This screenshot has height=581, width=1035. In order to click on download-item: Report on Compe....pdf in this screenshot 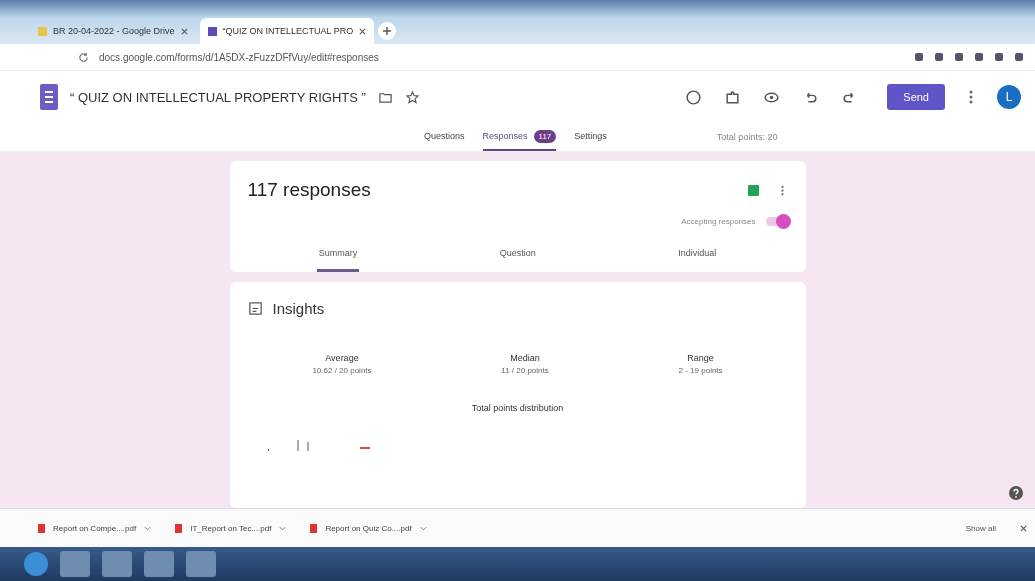, I will do `click(95, 528)`.